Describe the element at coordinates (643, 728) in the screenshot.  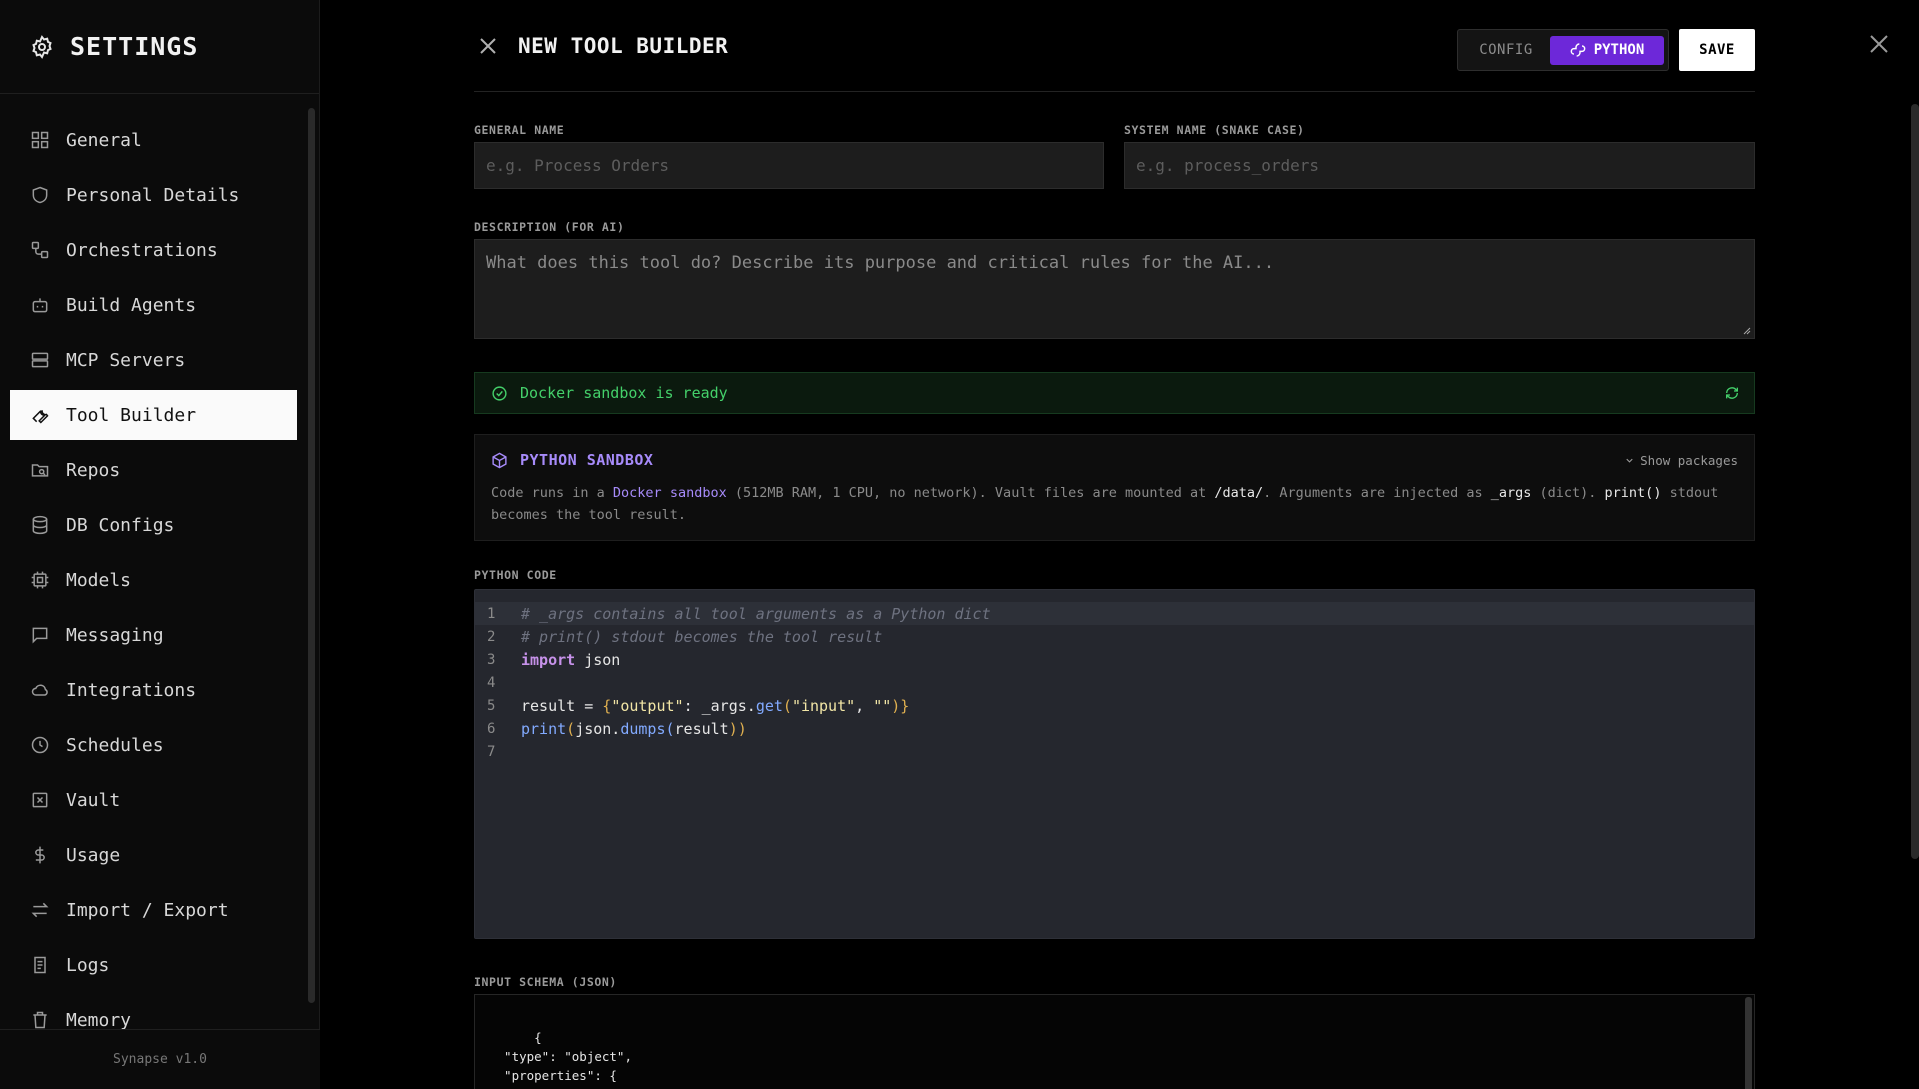
I see `code-function: dumps` at that location.